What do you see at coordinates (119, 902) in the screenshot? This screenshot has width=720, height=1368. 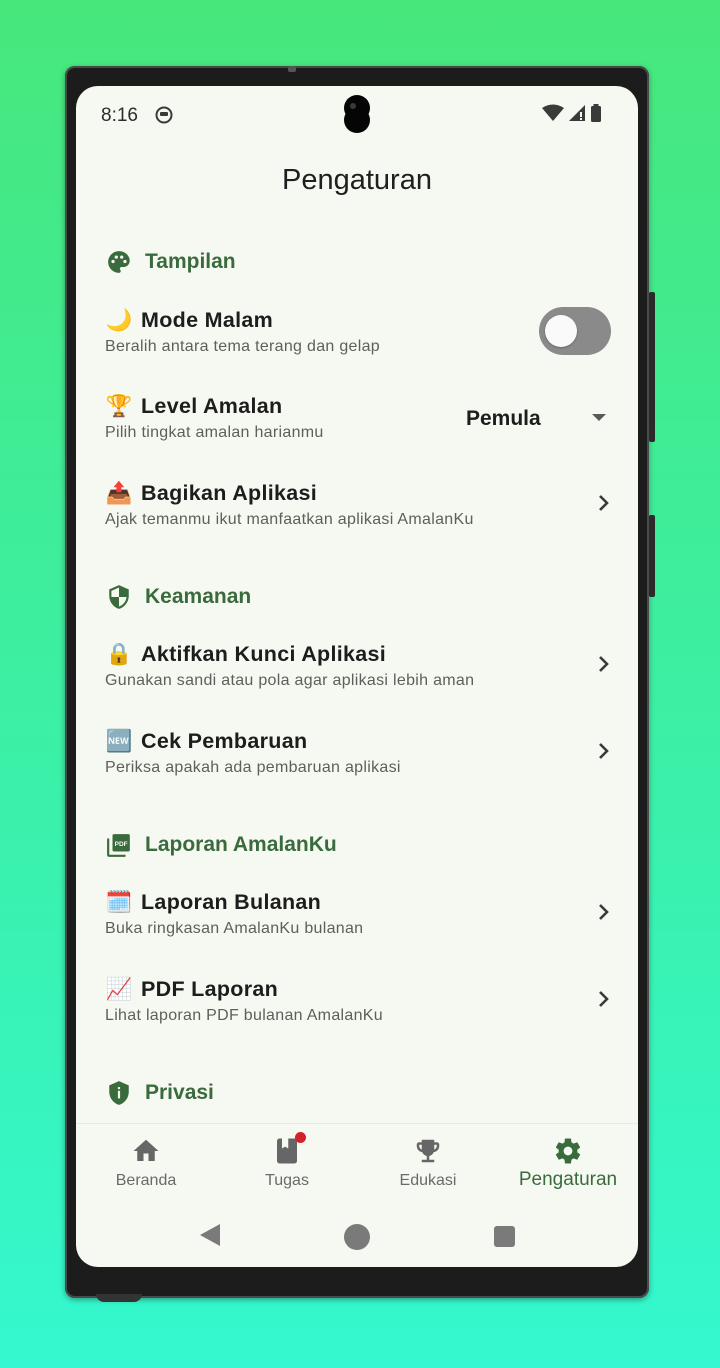 I see `calendar-icon: 🗓️` at bounding box center [119, 902].